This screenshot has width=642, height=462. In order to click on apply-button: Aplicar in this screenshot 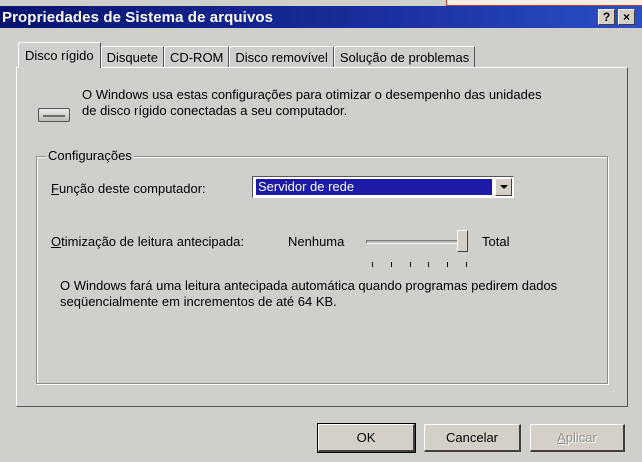, I will do `click(577, 438)`.